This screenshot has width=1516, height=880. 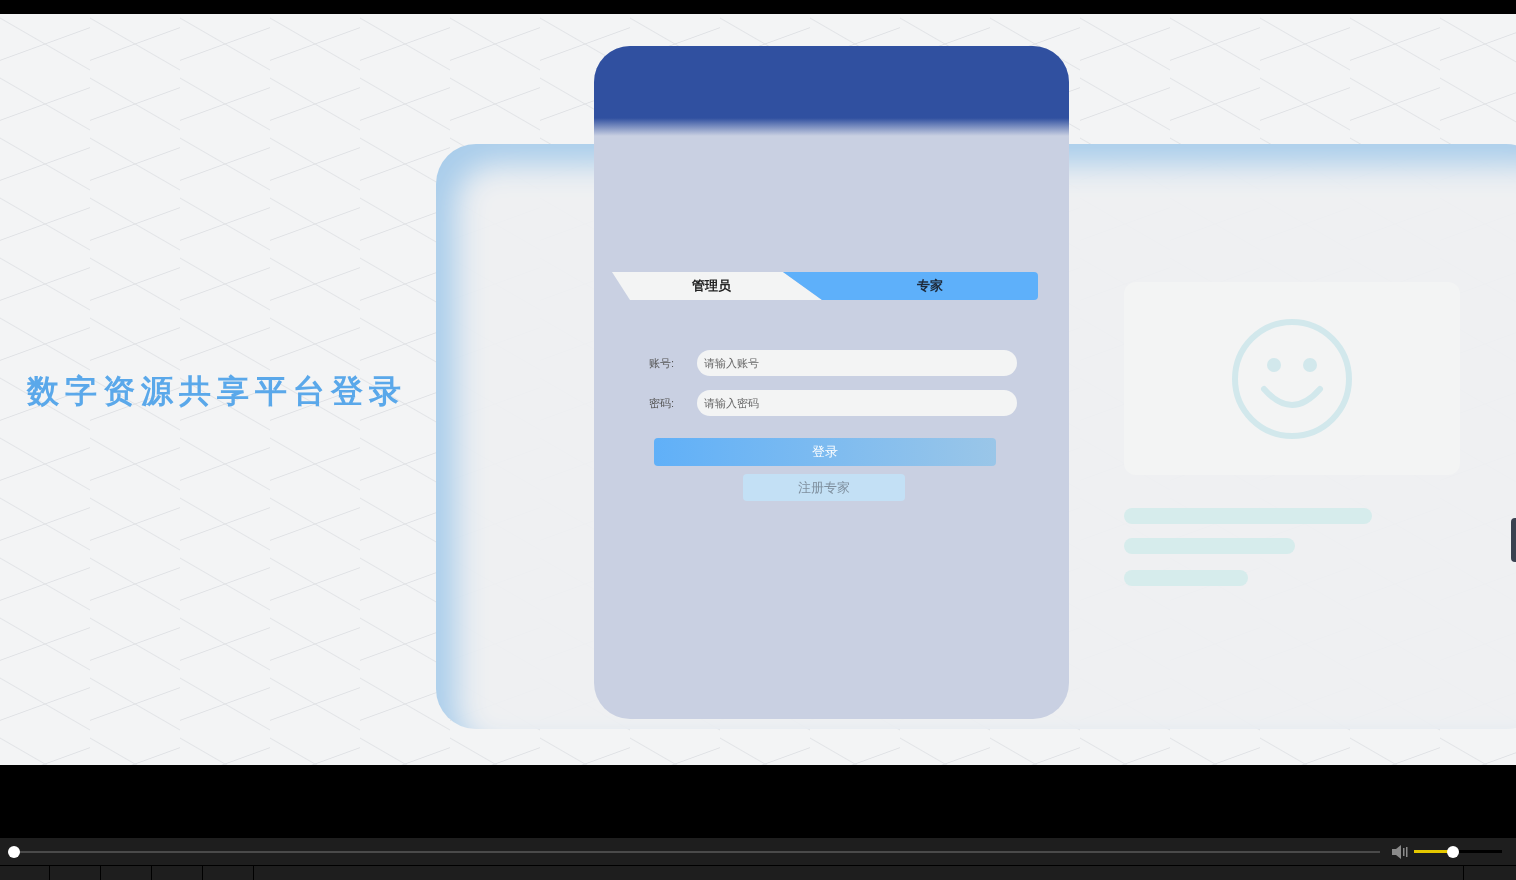 What do you see at coordinates (14, 851) in the screenshot?
I see `seek-thumb` at bounding box center [14, 851].